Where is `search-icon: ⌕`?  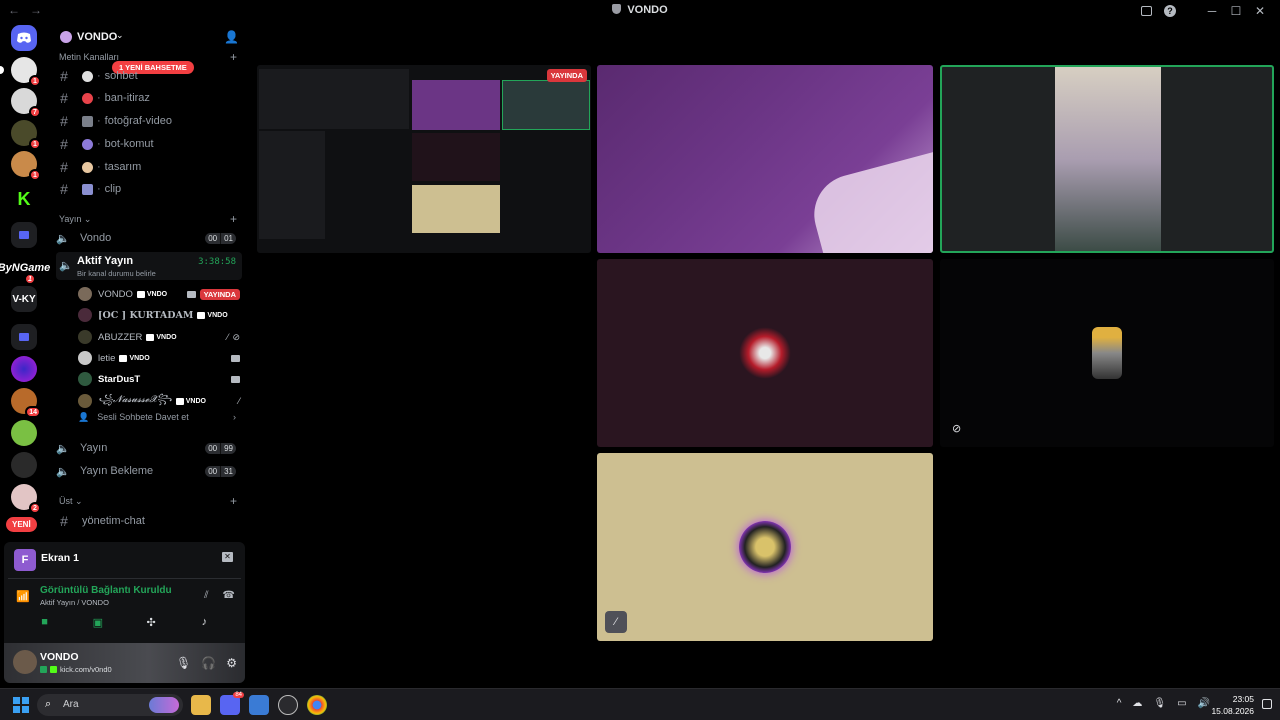 search-icon: ⌕ is located at coordinates (48, 704).